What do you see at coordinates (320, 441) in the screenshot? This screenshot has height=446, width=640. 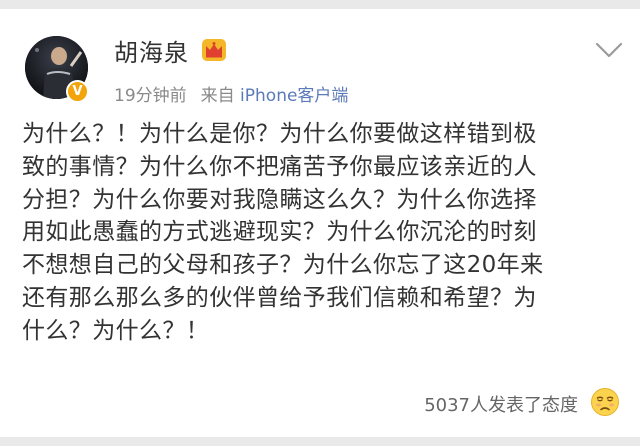 I see `bottom-divider` at bounding box center [320, 441].